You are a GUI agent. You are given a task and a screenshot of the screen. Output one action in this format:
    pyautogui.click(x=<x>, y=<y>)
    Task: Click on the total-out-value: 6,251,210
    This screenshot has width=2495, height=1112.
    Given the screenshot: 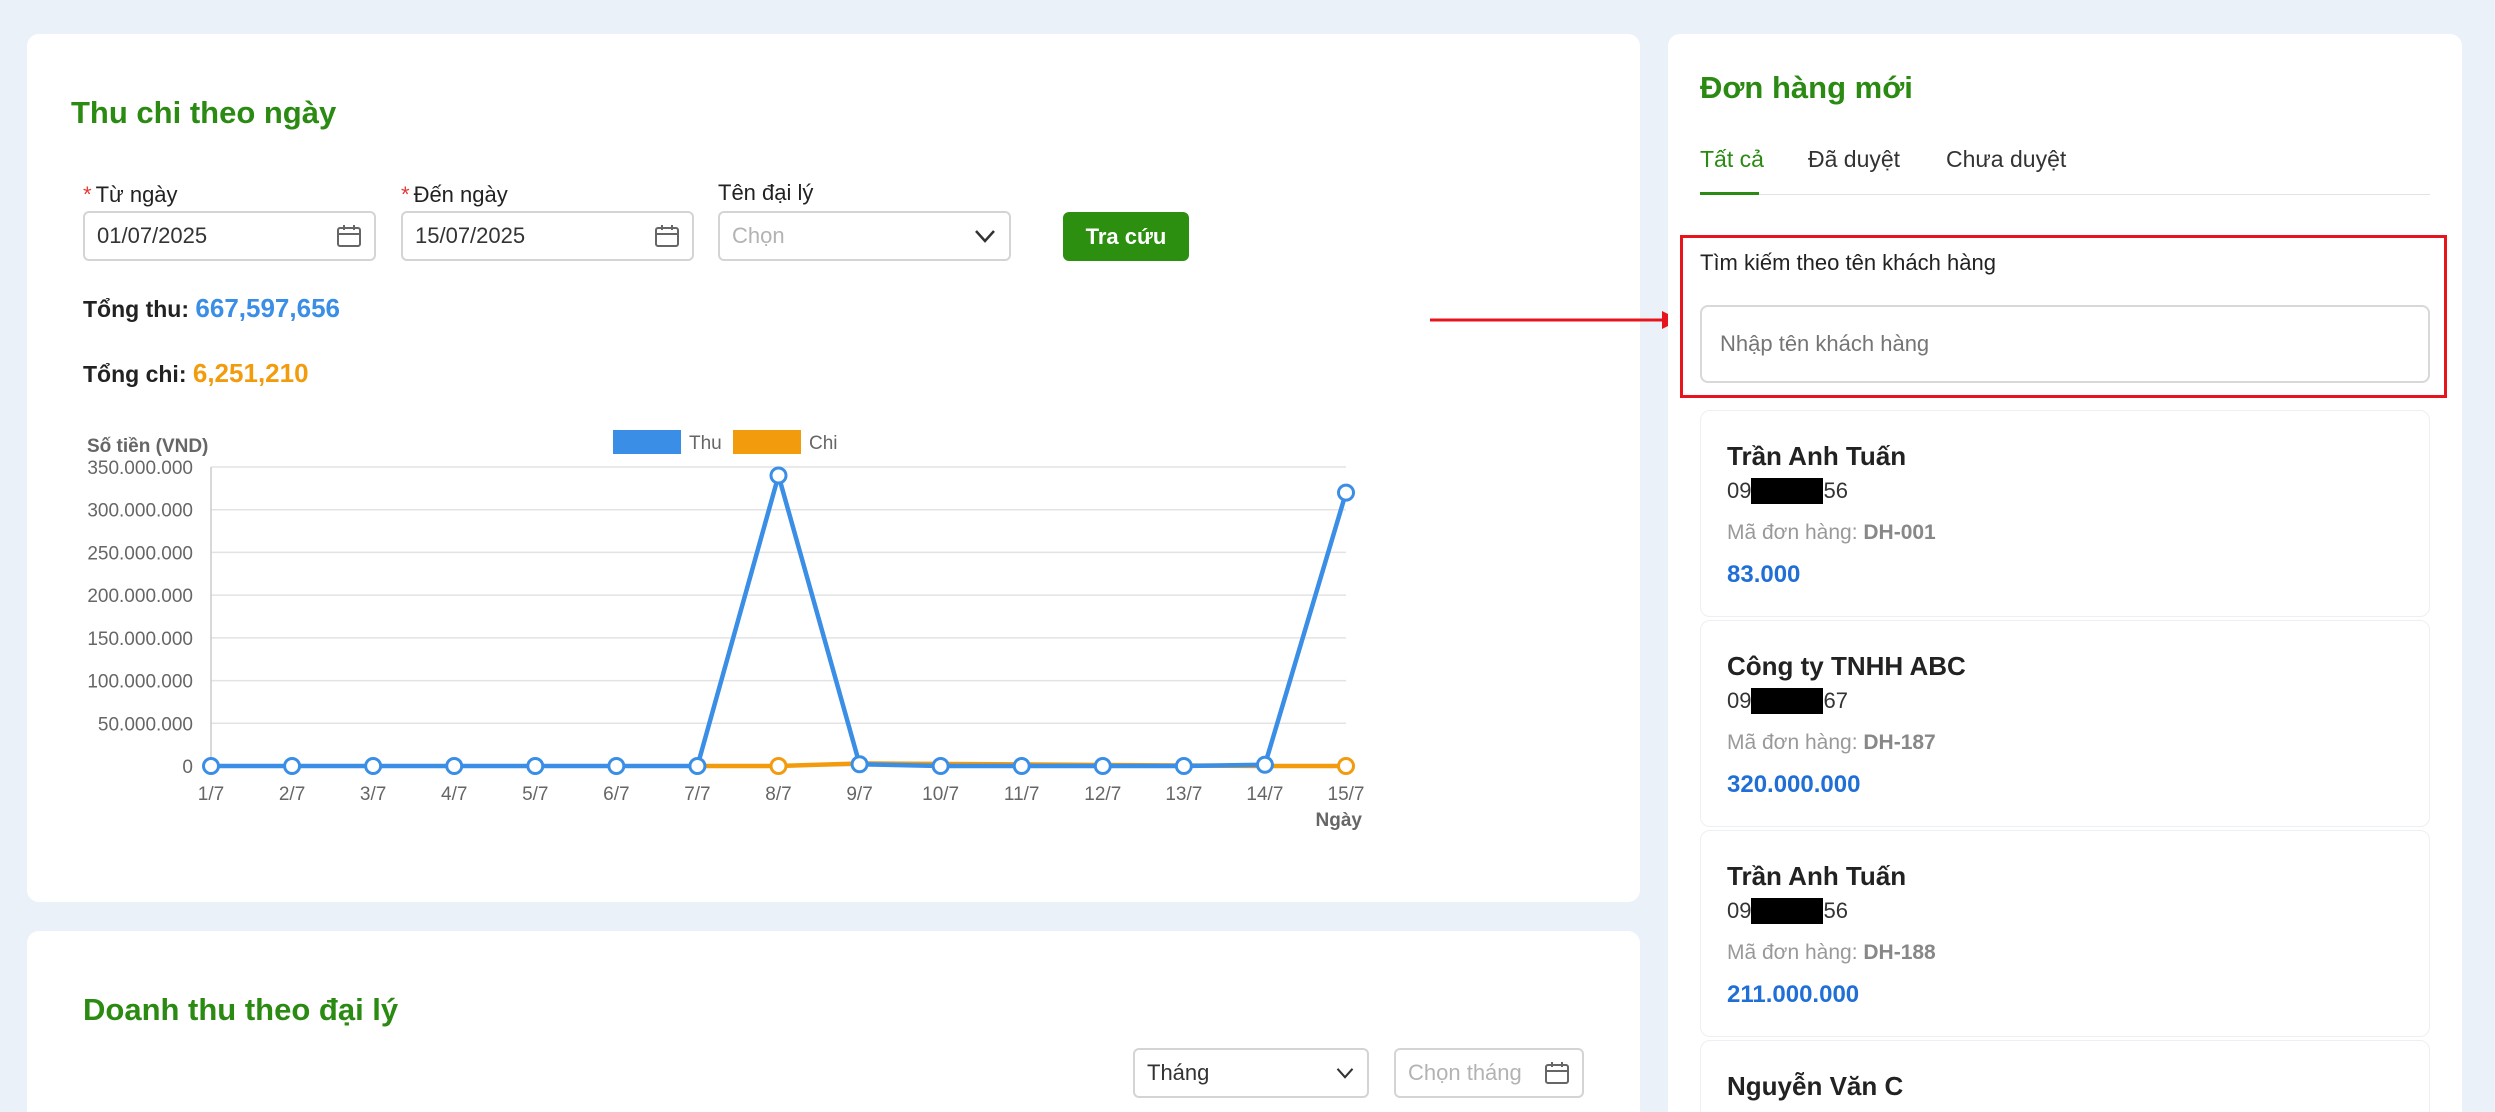 What is the action you would take?
    pyautogui.click(x=250, y=373)
    